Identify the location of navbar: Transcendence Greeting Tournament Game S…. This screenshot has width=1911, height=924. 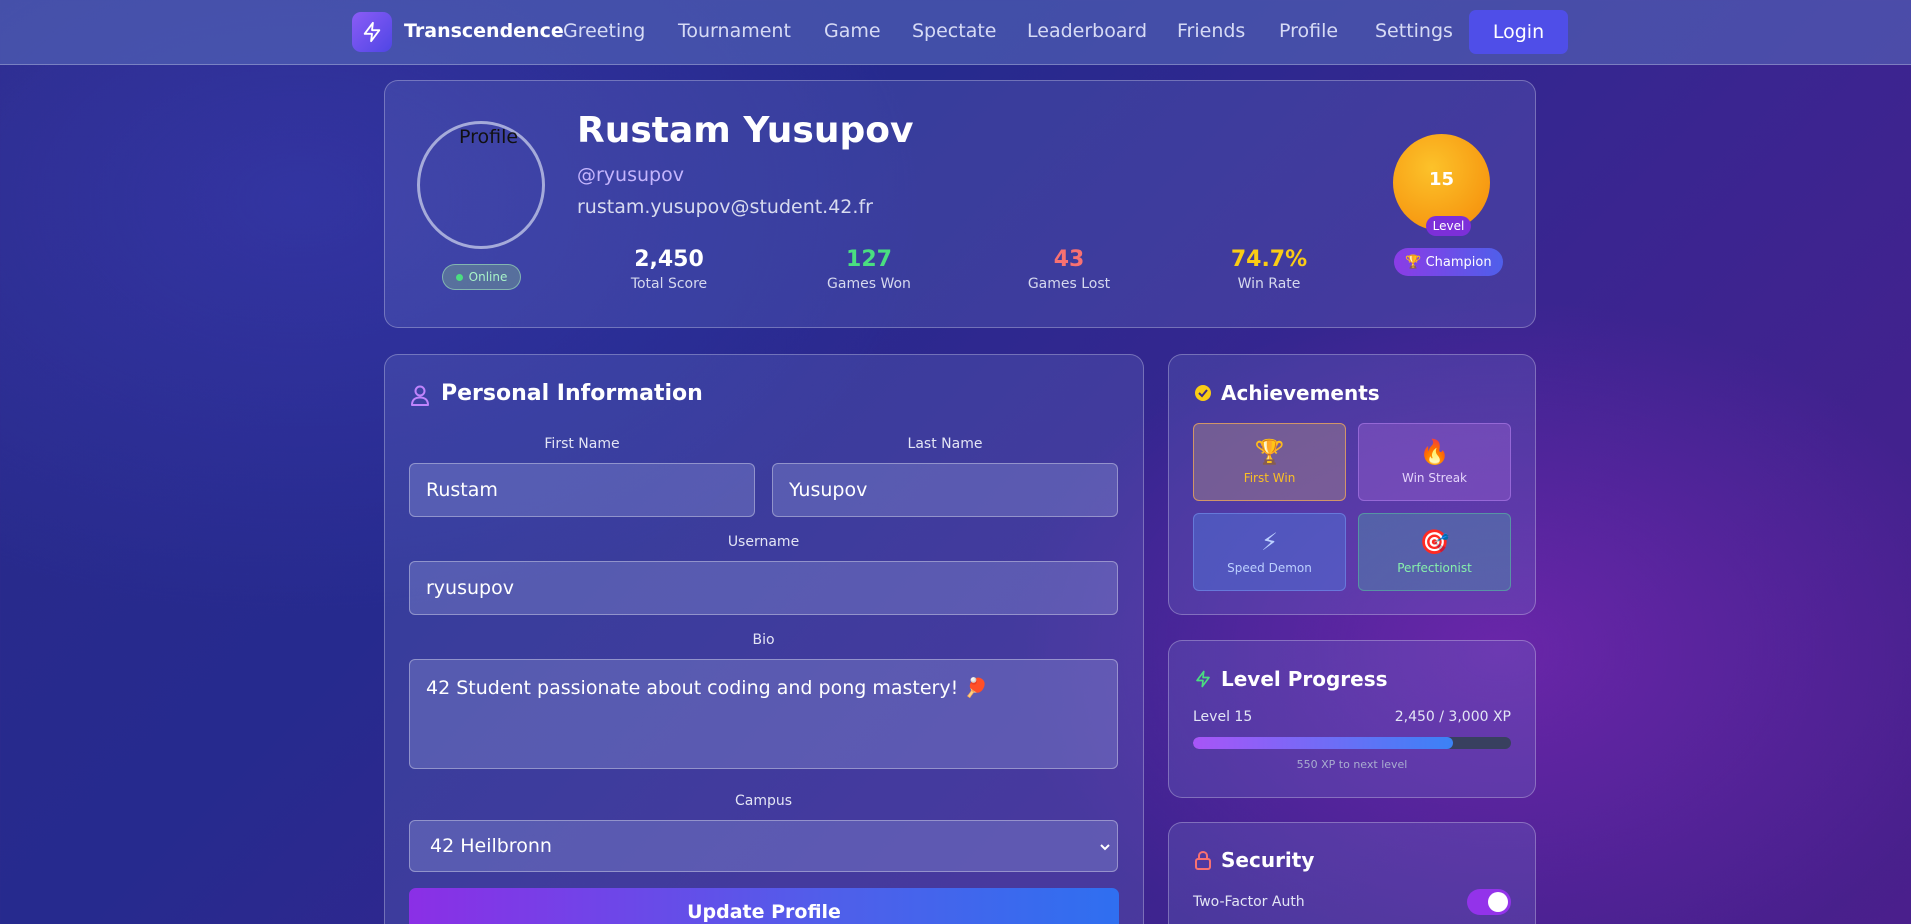
(955, 32).